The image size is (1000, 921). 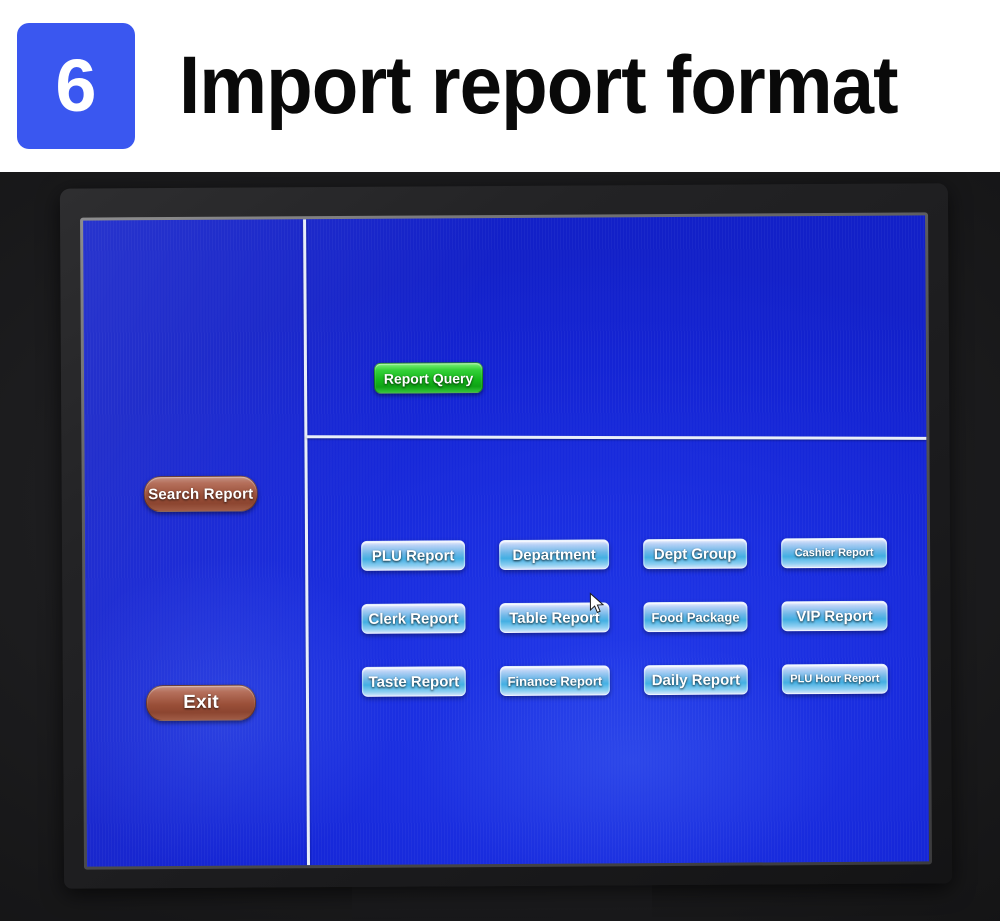 I want to click on vip-report-button: VIP Report, so click(x=834, y=616).